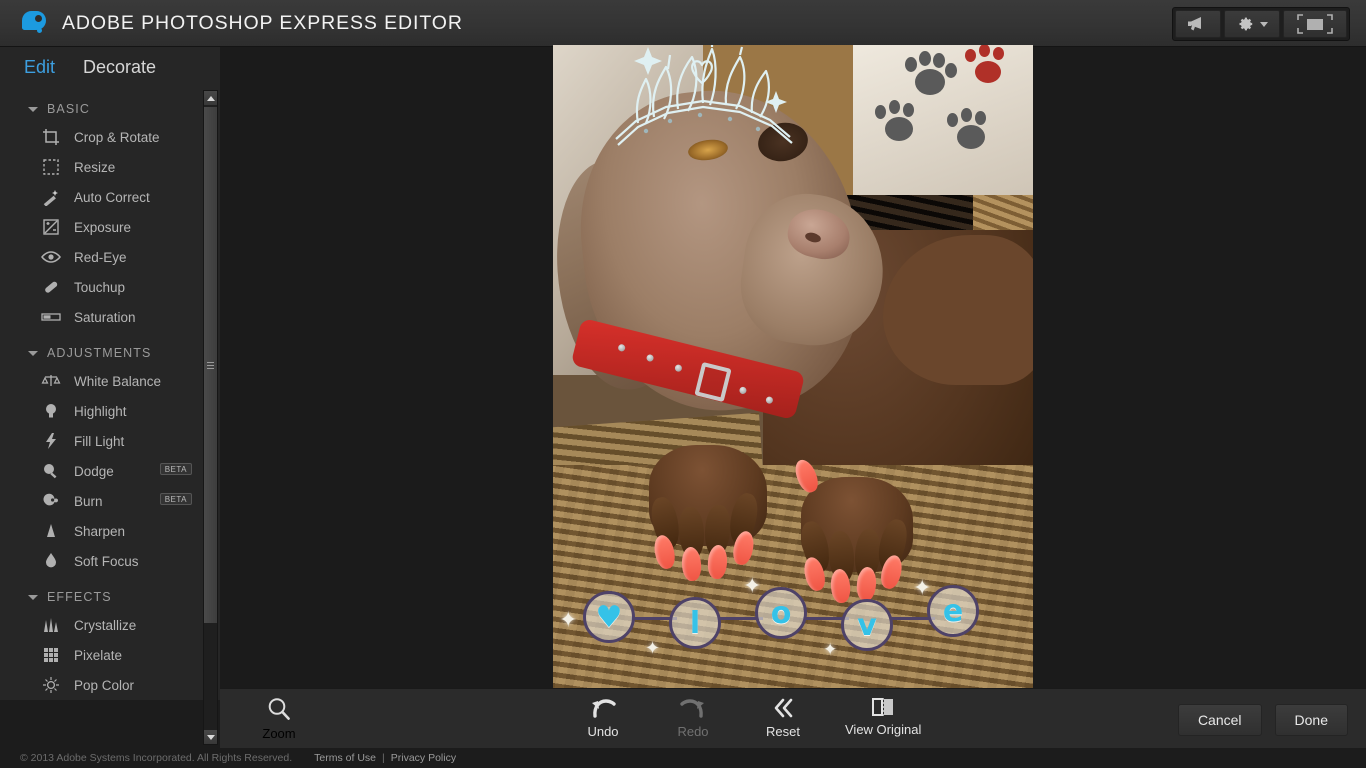 This screenshot has width=1366, height=768. I want to click on sidebar-item-label: Auto Correct, so click(112, 197).